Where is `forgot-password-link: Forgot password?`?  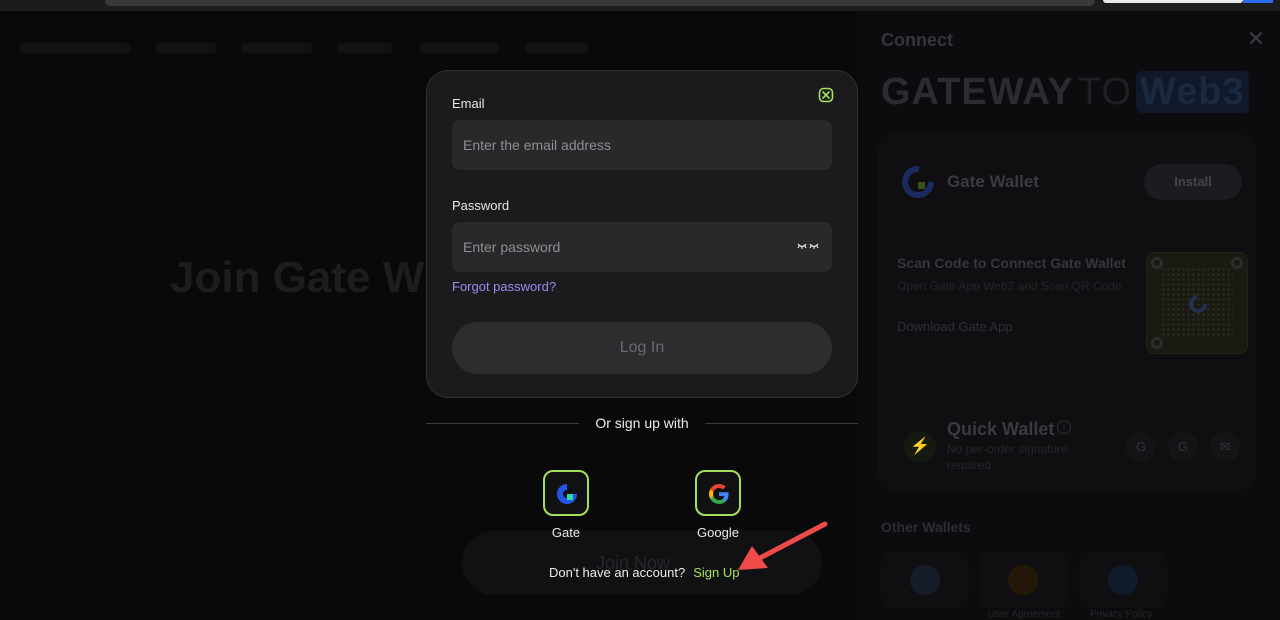 forgot-password-link: Forgot password? is located at coordinates (504, 286).